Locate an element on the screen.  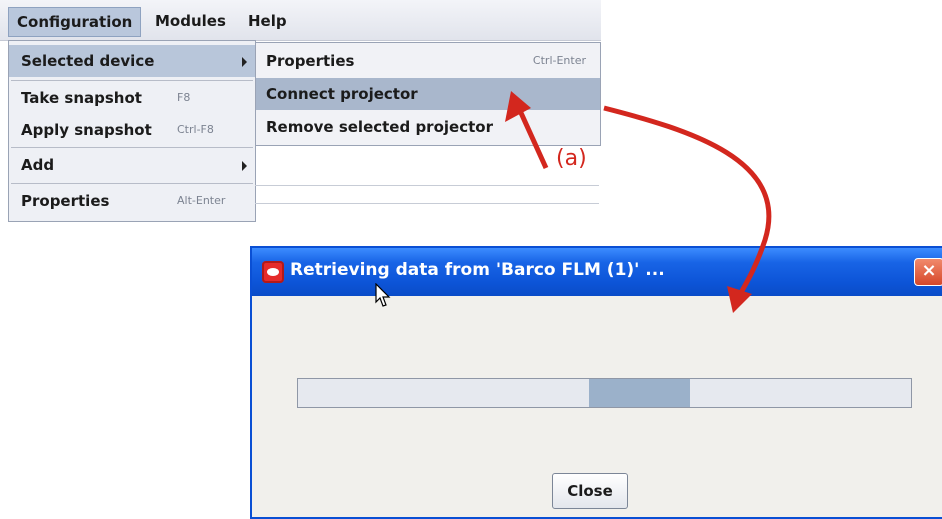
menu-item-selected-device: Selected device is located at coordinates (132, 61).